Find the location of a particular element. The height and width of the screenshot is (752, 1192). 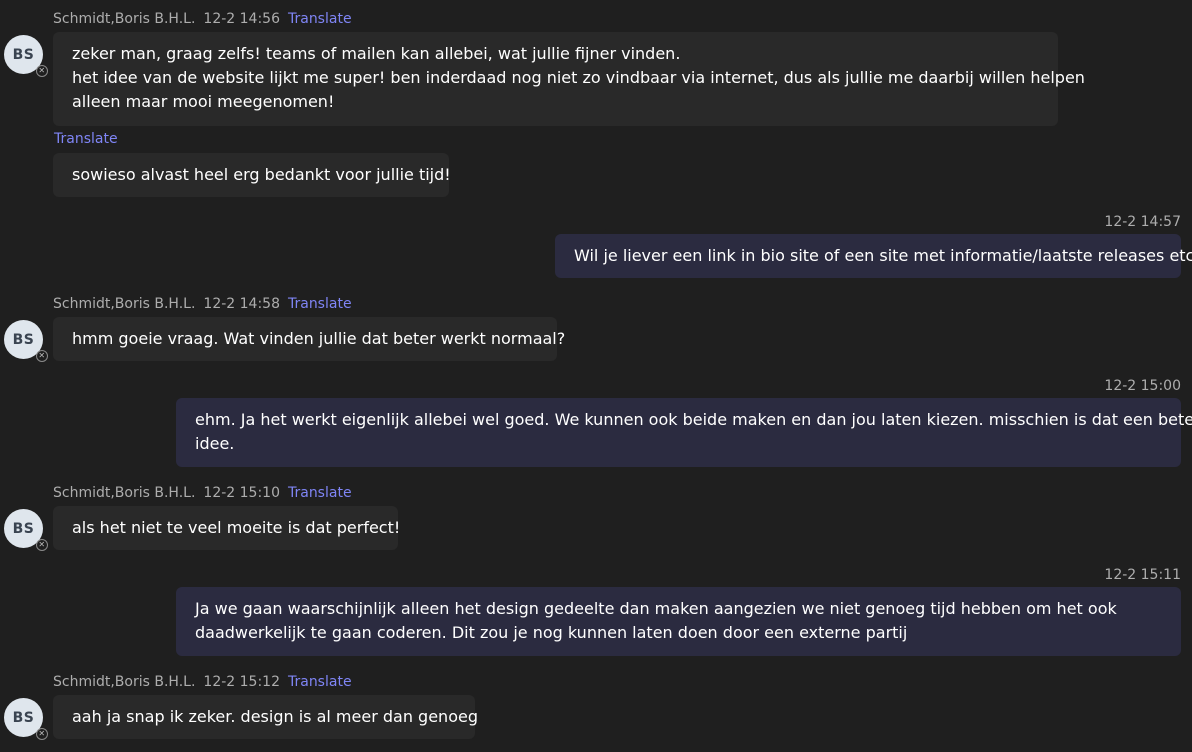

message-timestamp: 12-2 14:56 is located at coordinates (241, 19).